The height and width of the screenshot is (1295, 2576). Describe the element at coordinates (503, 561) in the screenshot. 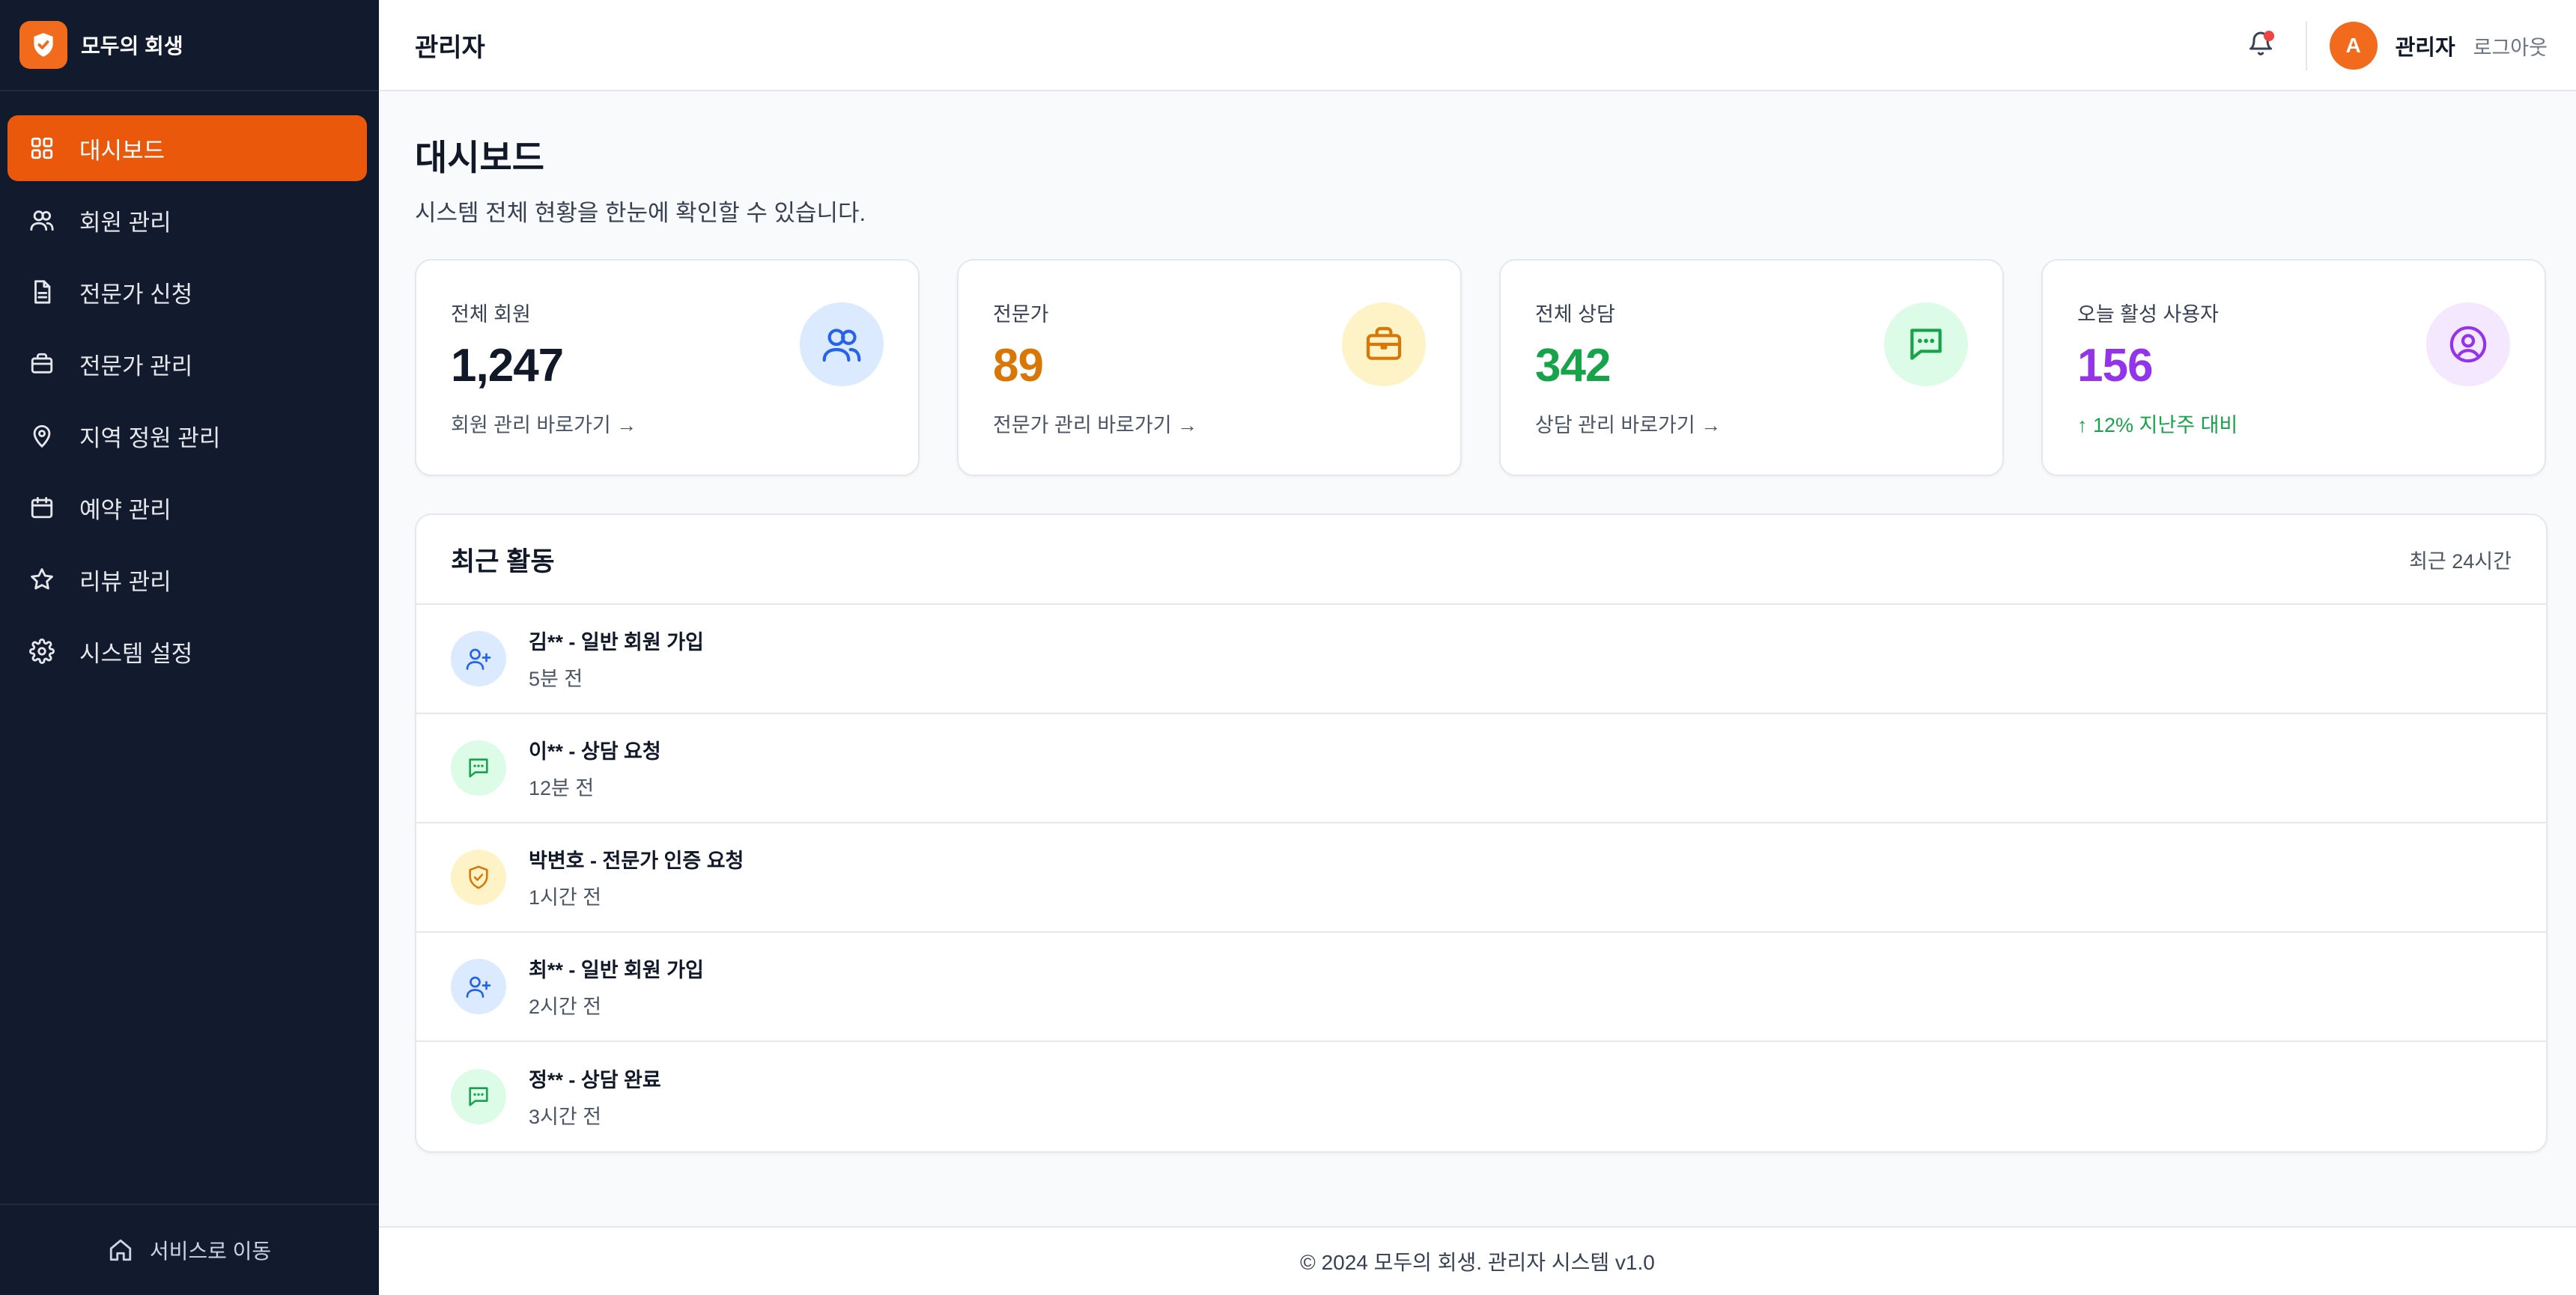

I see `activity-title: 최근 활동` at that location.